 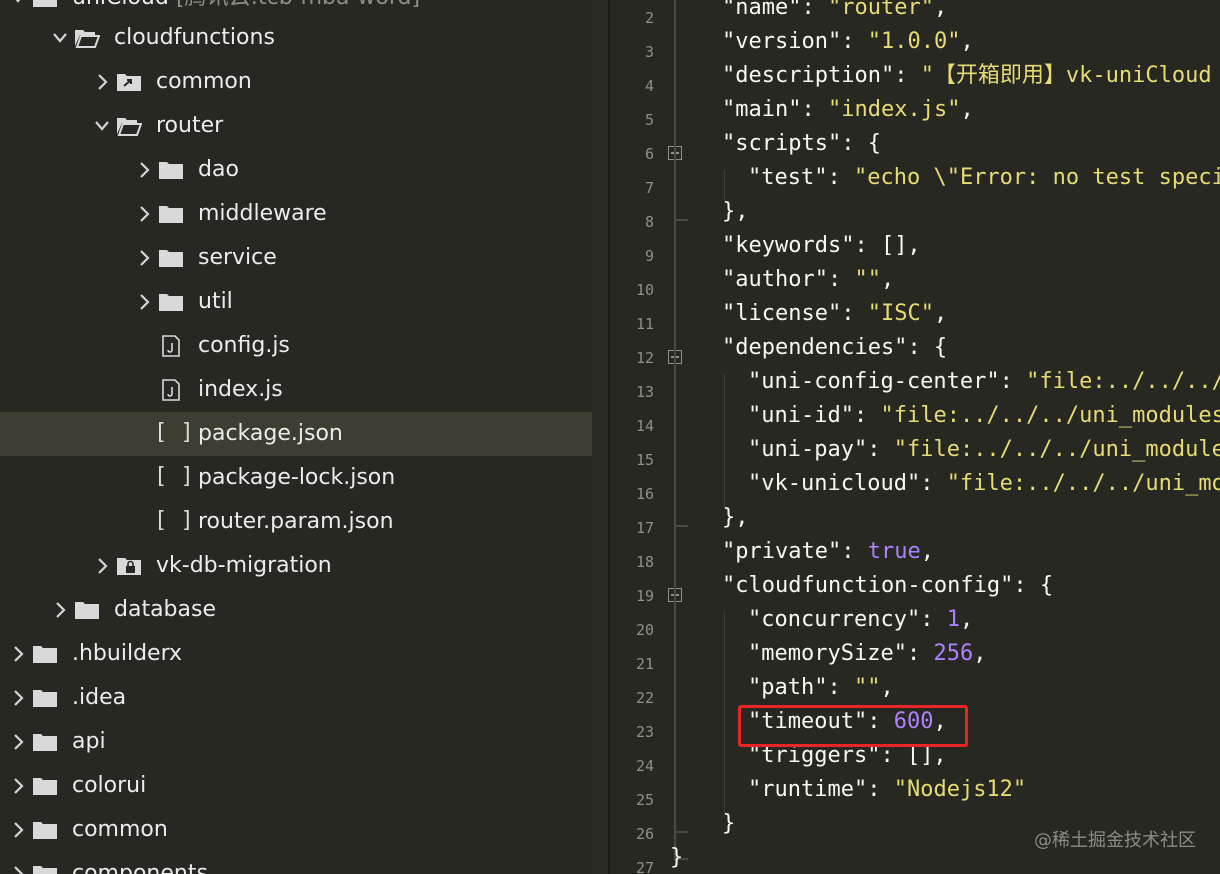 I want to click on code-line: "author": "",, so click(x=808, y=280).